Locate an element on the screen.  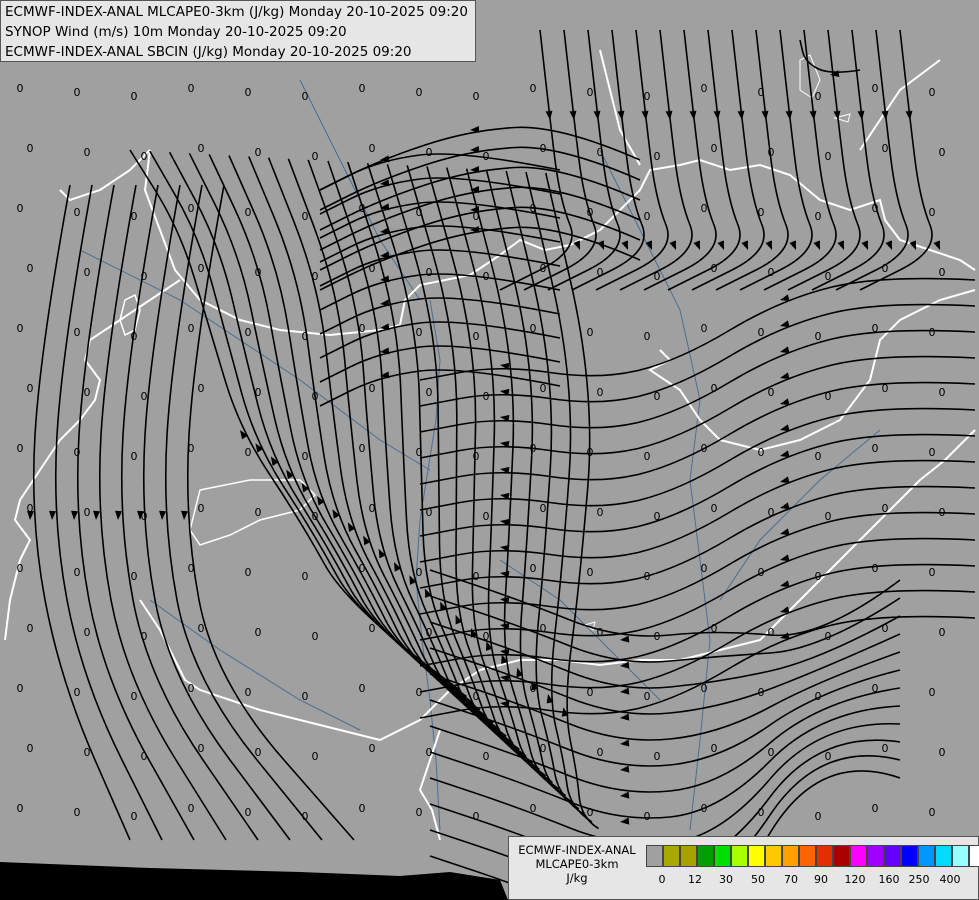
legend-tick-label: 250 is located at coordinates (919, 879).